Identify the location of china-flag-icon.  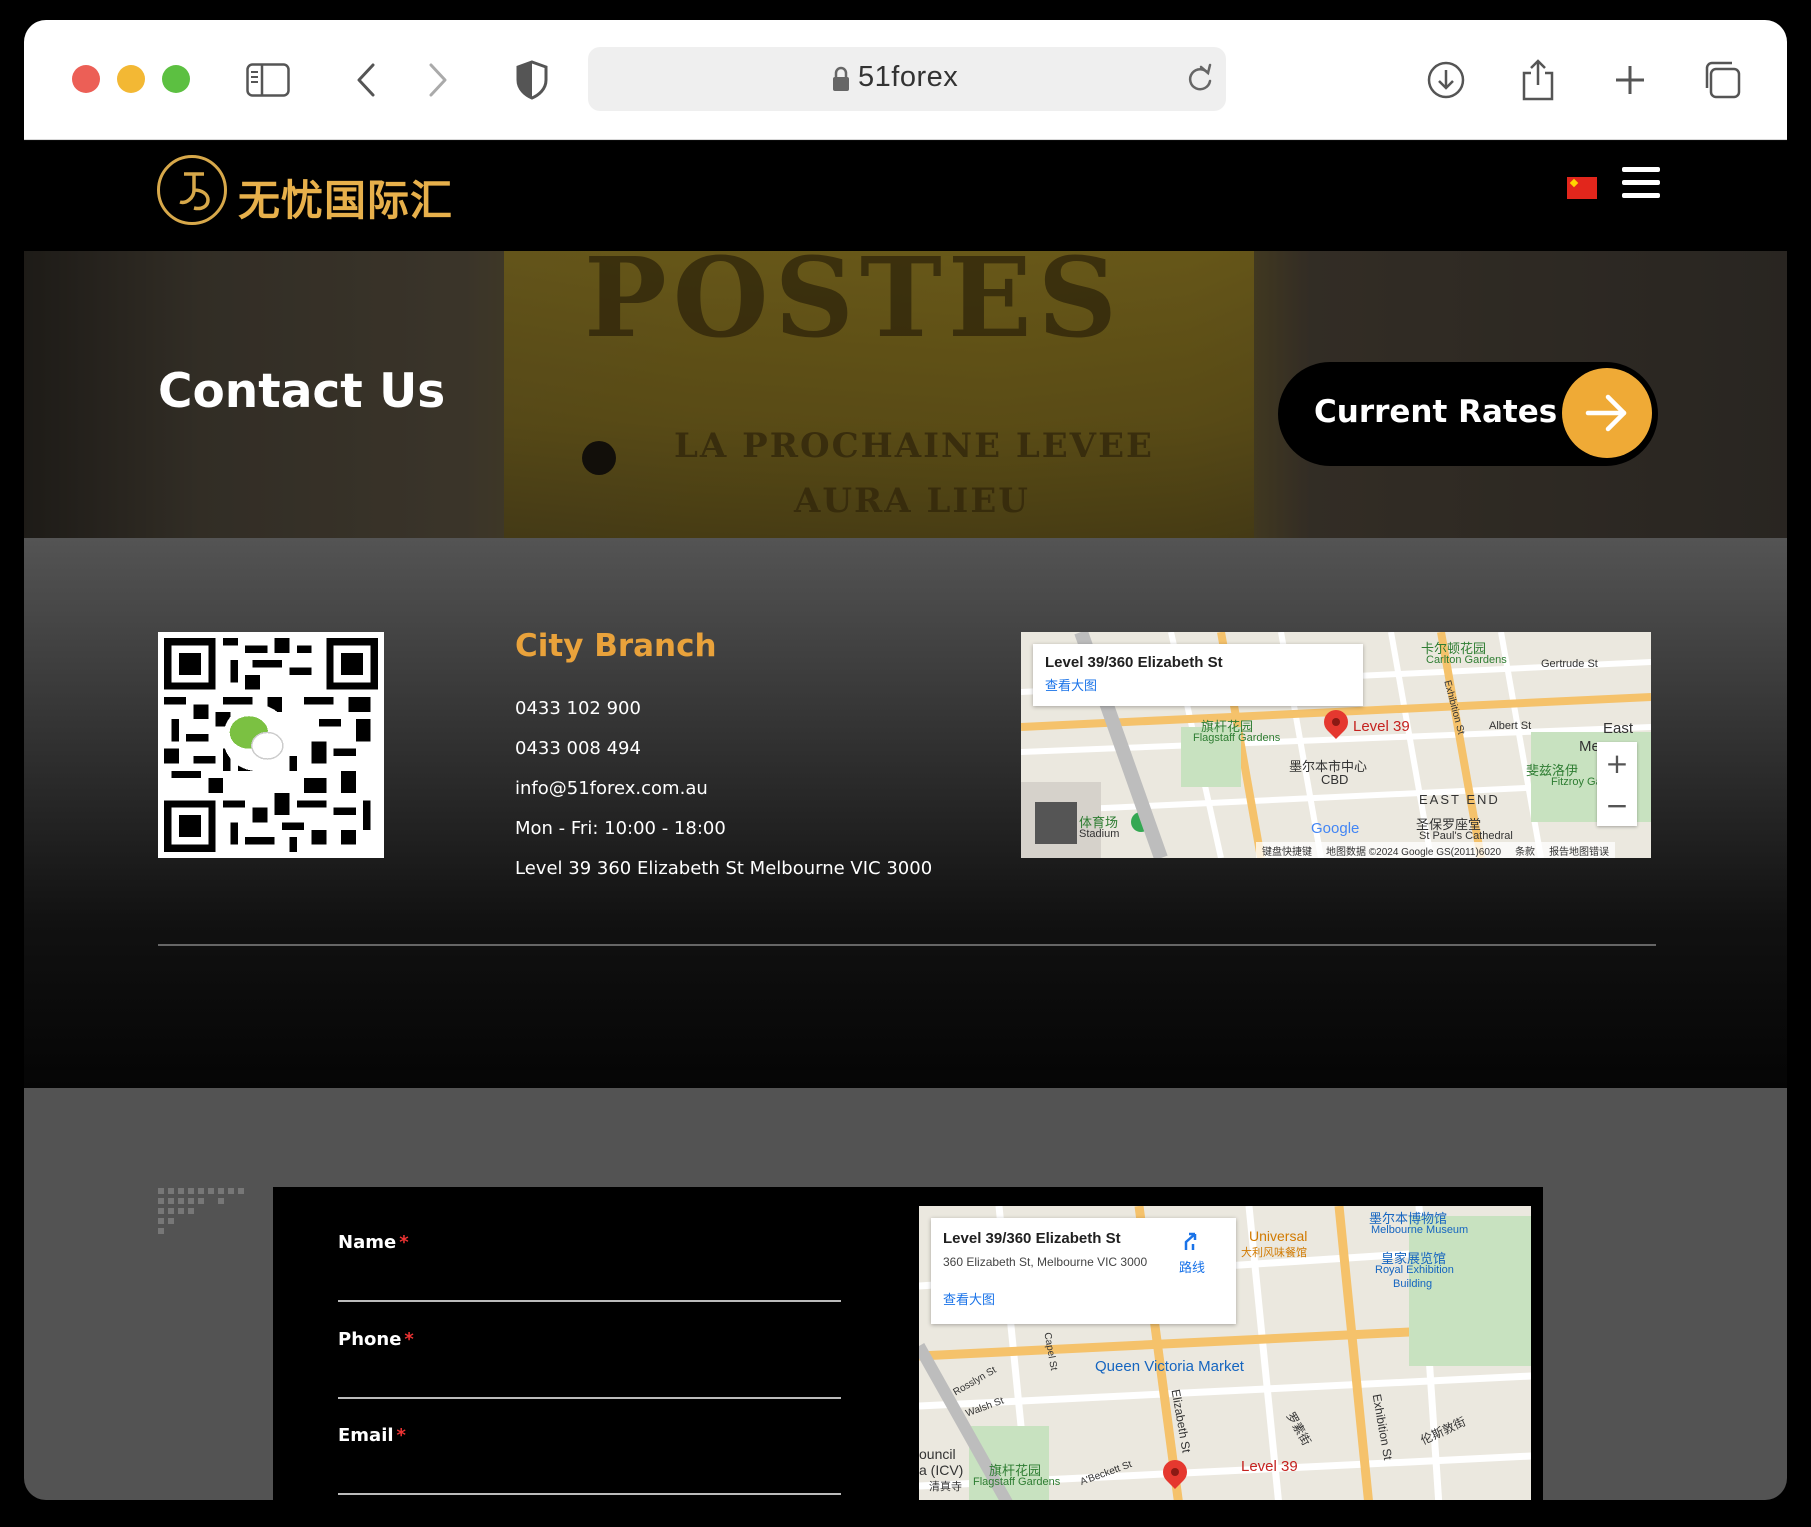
(1582, 188).